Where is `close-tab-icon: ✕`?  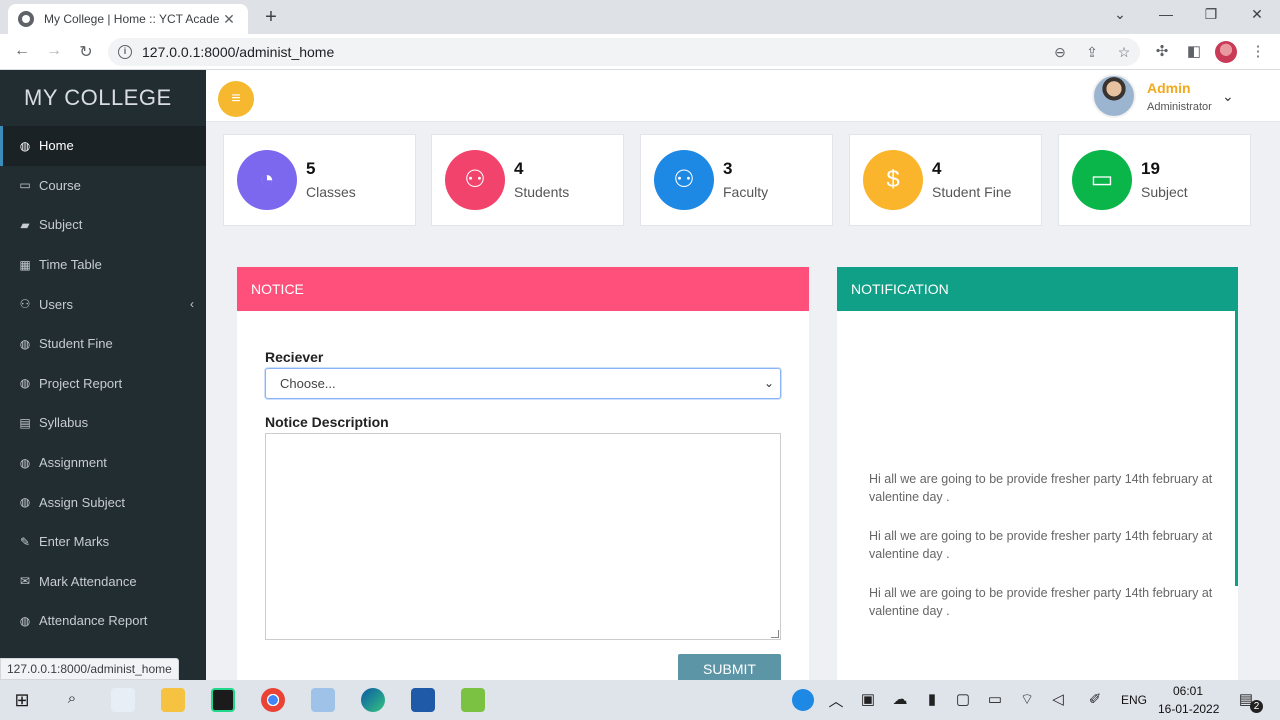
close-tab-icon: ✕ is located at coordinates (229, 19).